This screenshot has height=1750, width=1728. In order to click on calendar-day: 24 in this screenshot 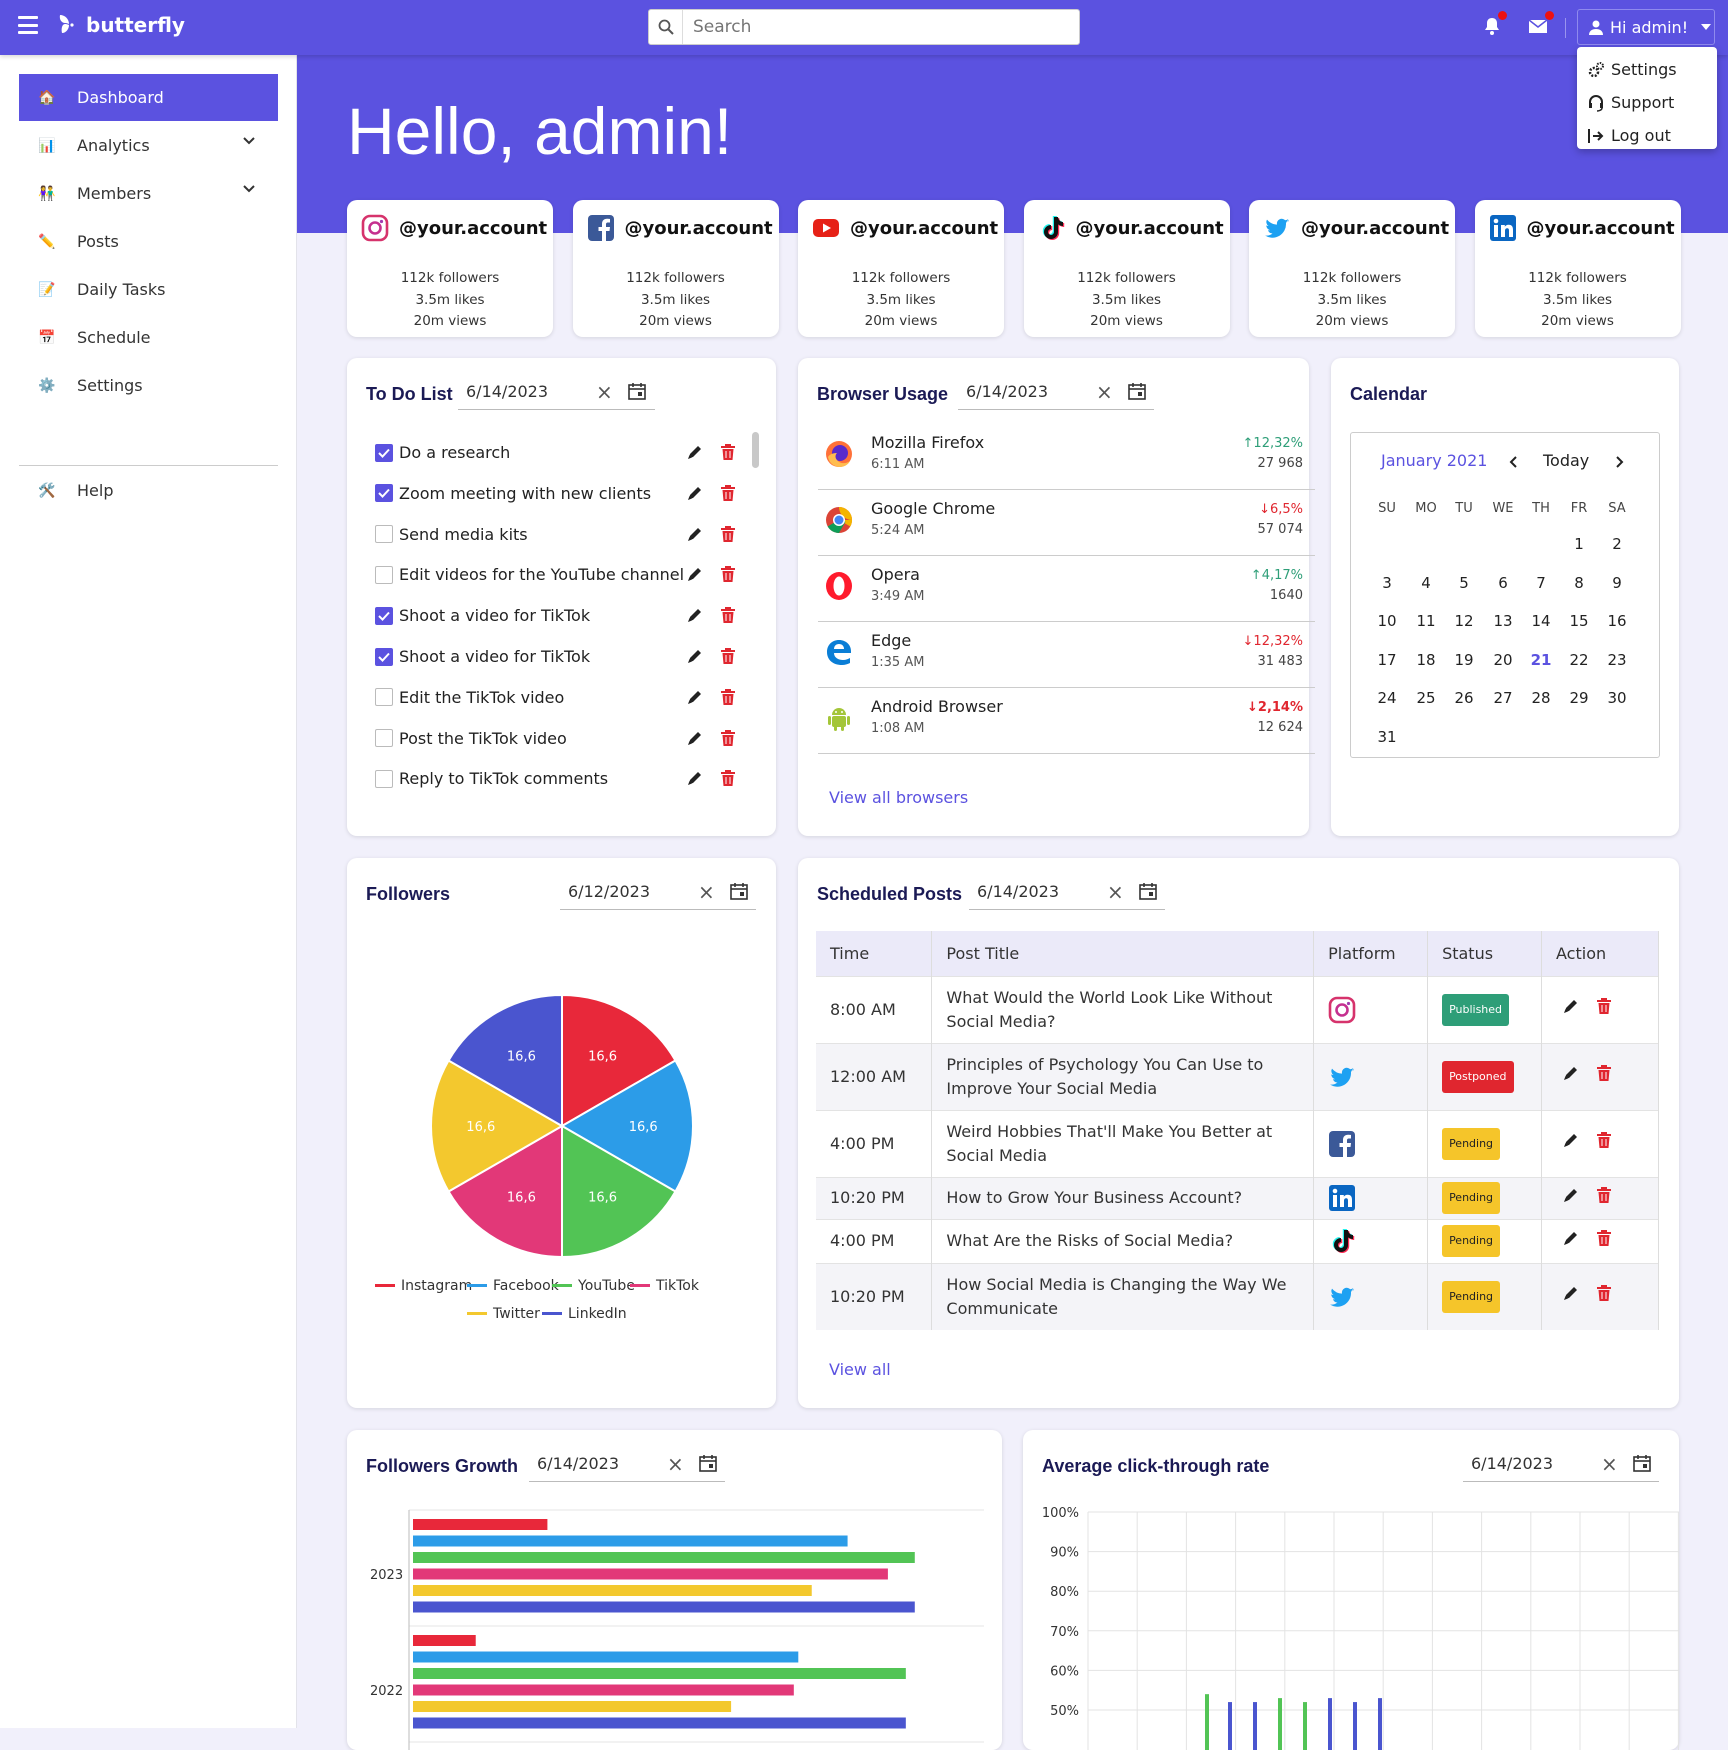, I will do `click(1387, 698)`.